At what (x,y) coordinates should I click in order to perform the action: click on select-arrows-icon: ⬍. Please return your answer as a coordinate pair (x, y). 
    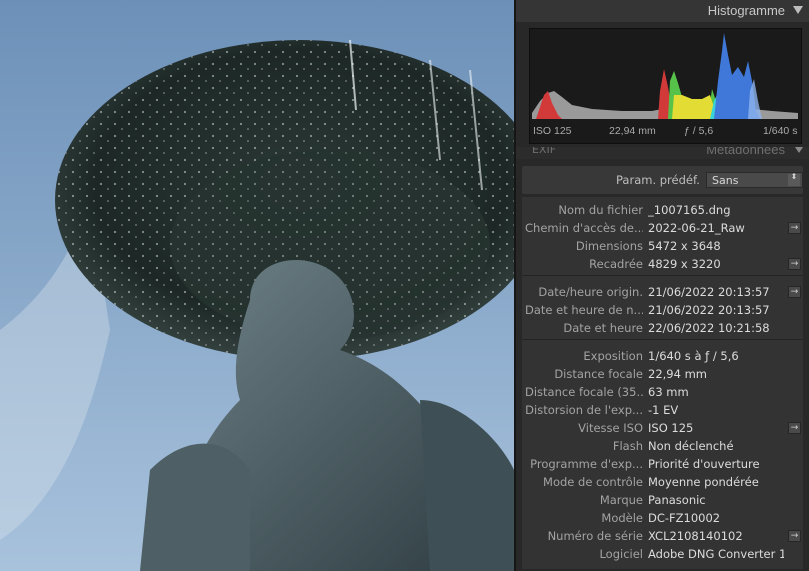
    Looking at the image, I should click on (794, 179).